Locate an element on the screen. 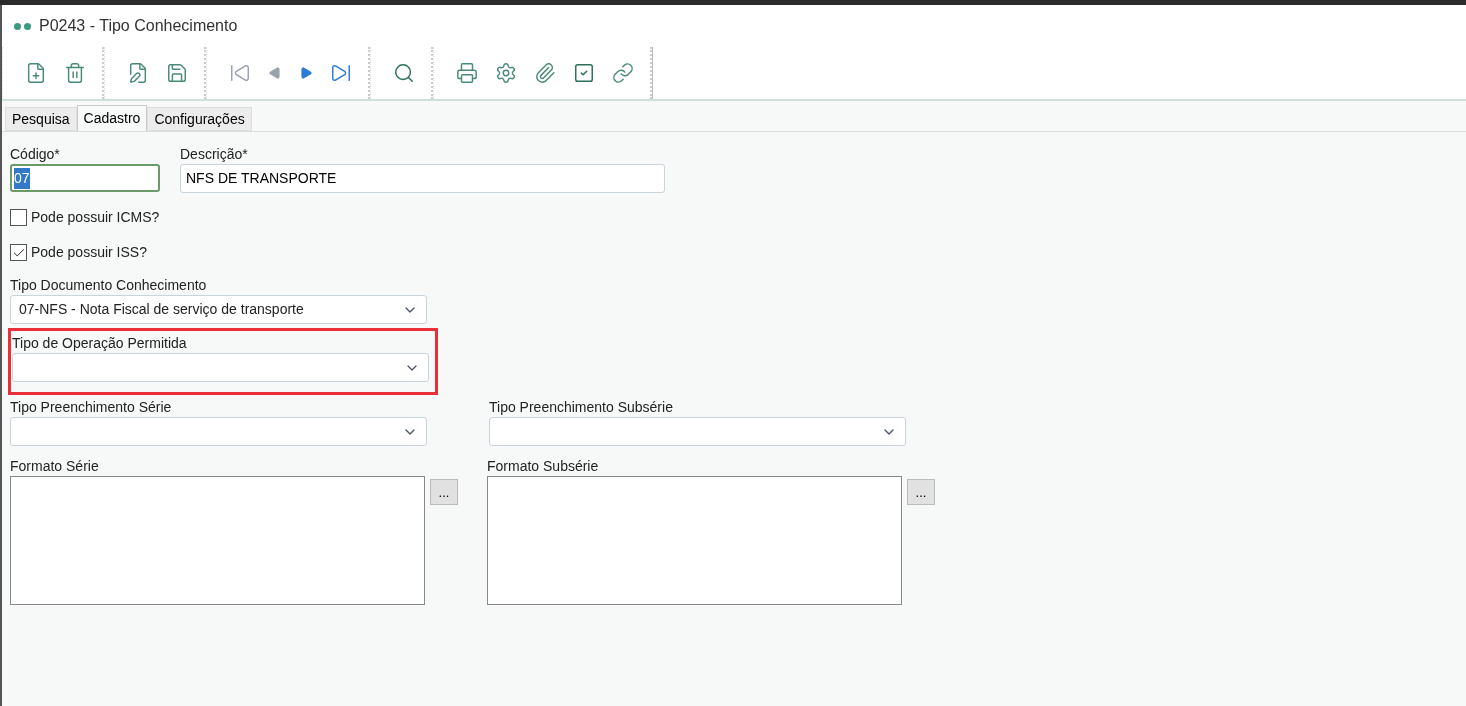  print-icon is located at coordinates (467, 73).